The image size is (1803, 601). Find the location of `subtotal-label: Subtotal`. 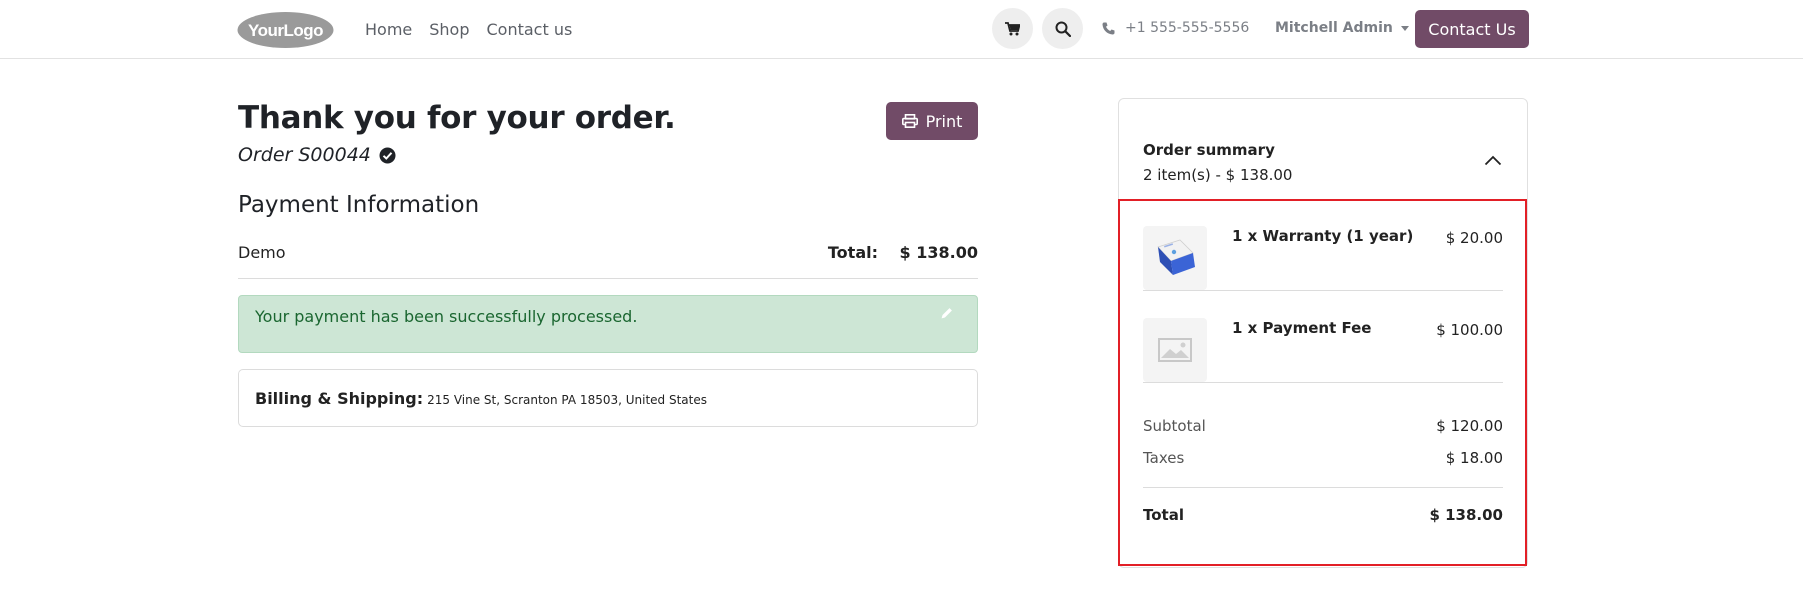

subtotal-label: Subtotal is located at coordinates (1174, 426).